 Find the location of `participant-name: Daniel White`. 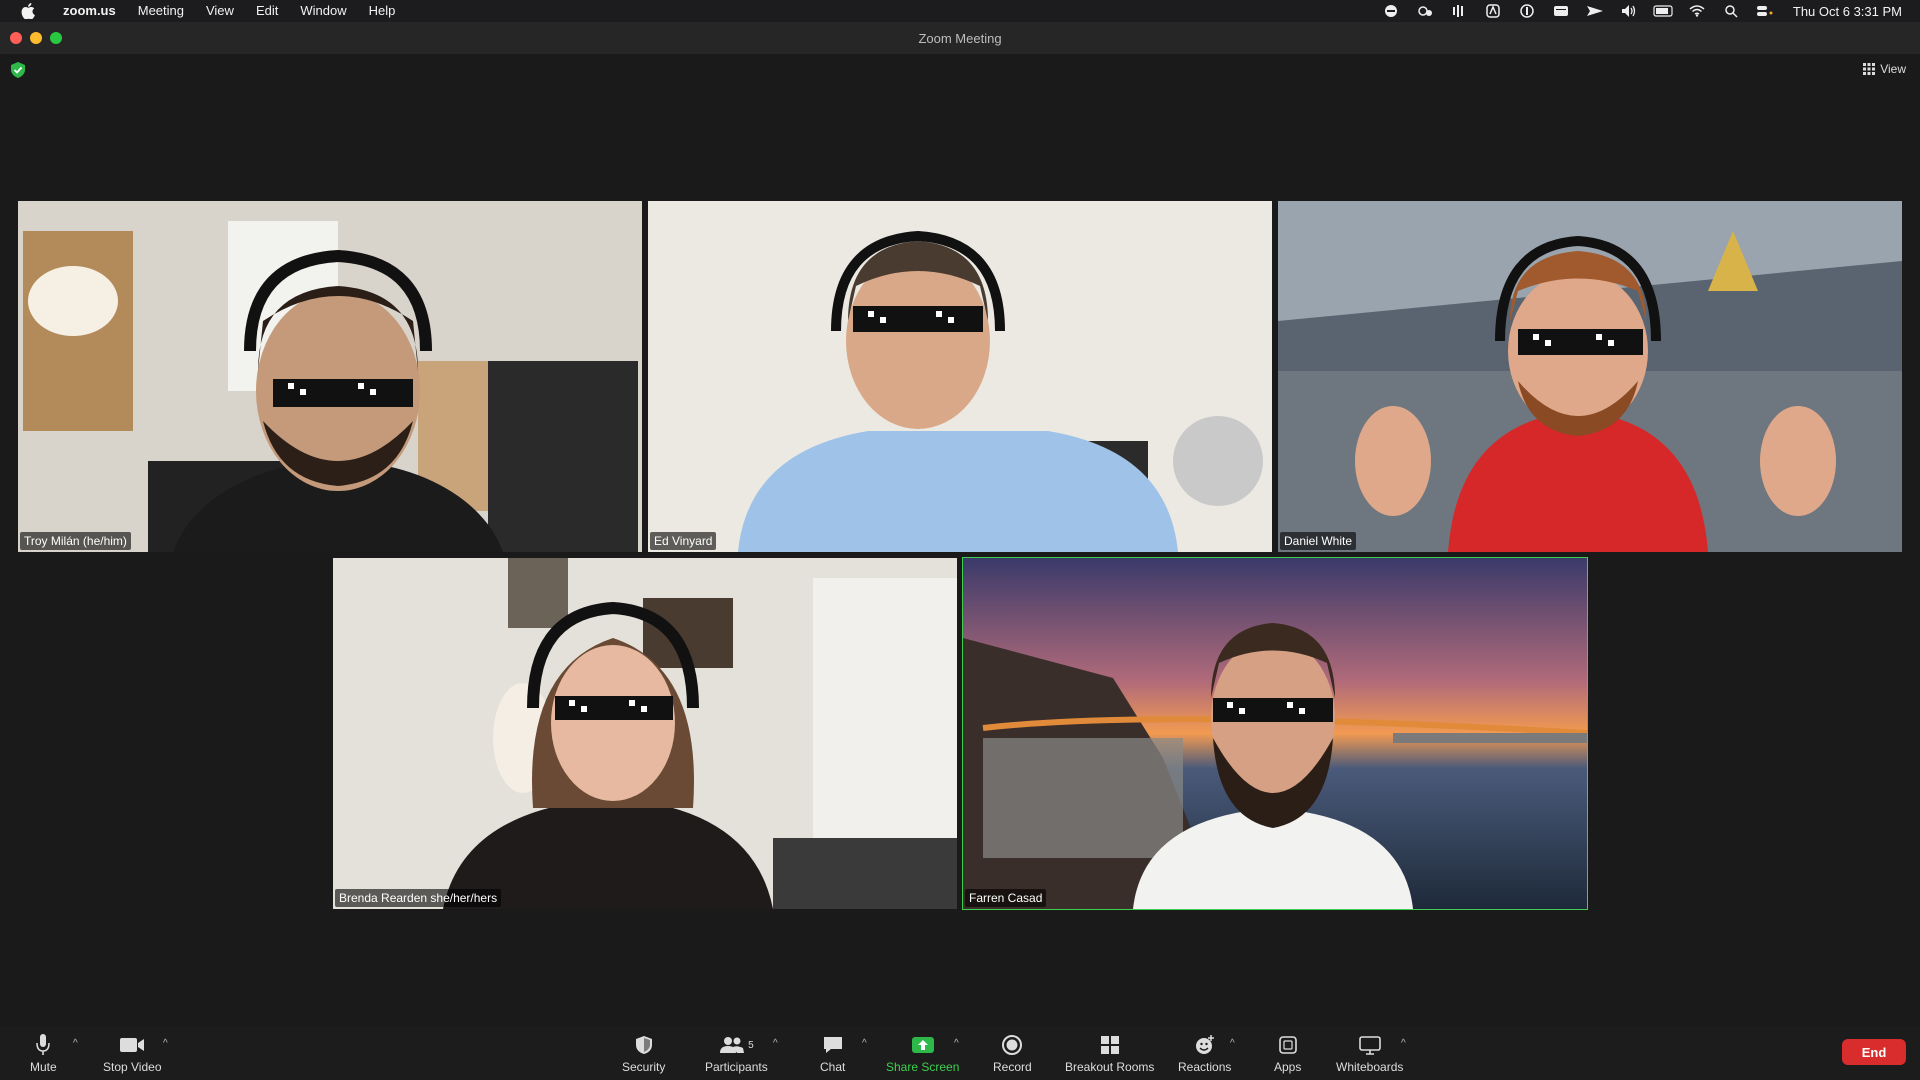

participant-name: Daniel White is located at coordinates (1318, 541).